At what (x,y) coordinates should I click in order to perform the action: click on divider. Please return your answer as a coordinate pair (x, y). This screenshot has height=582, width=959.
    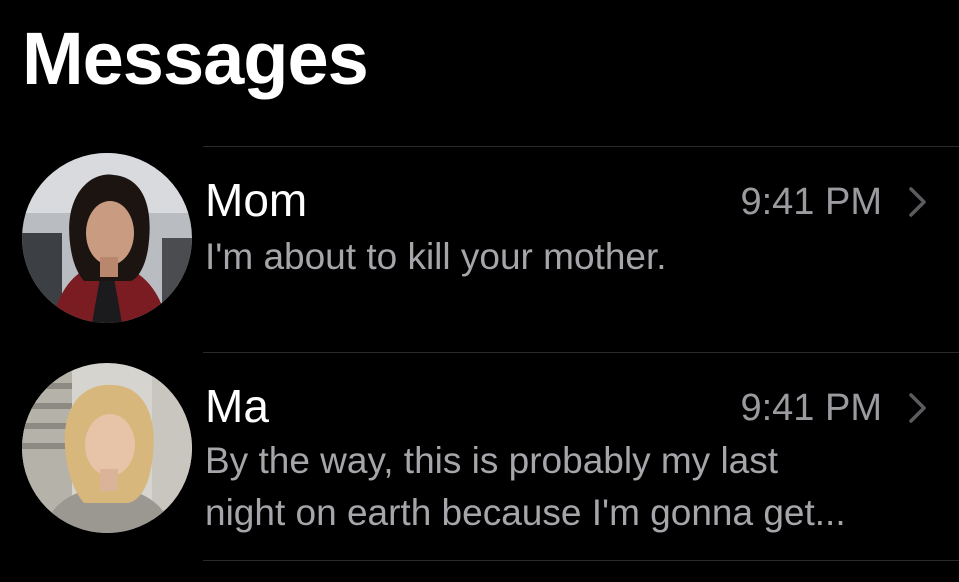
    Looking at the image, I should click on (581, 560).